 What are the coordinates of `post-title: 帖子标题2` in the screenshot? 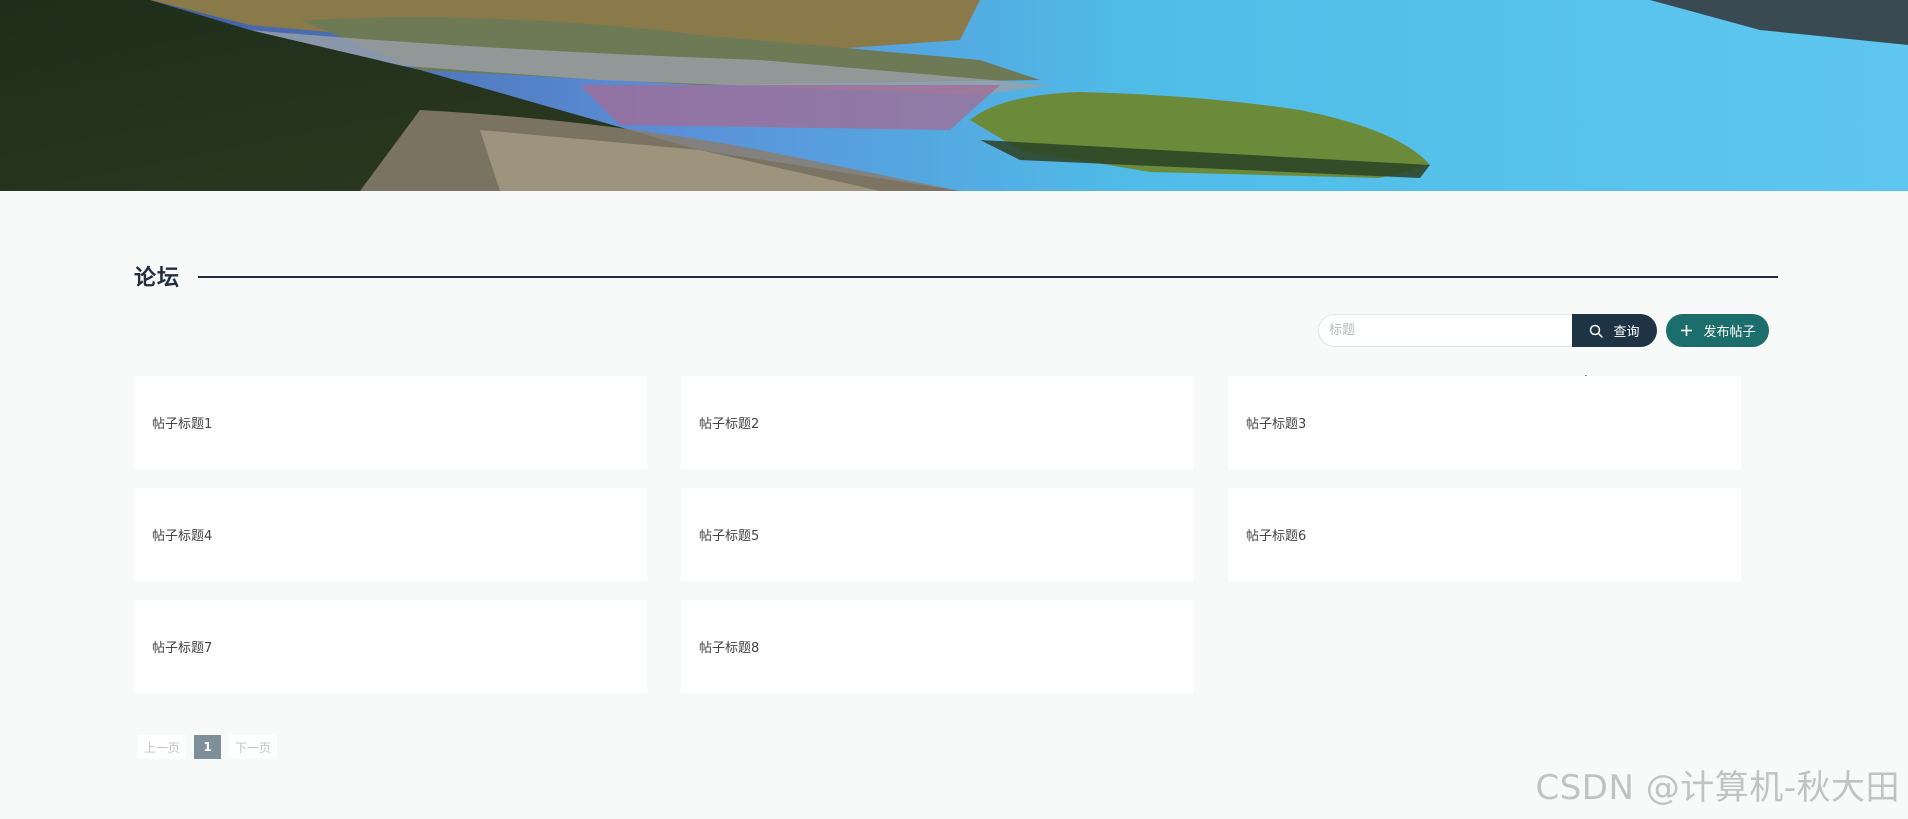 It's located at (729, 424).